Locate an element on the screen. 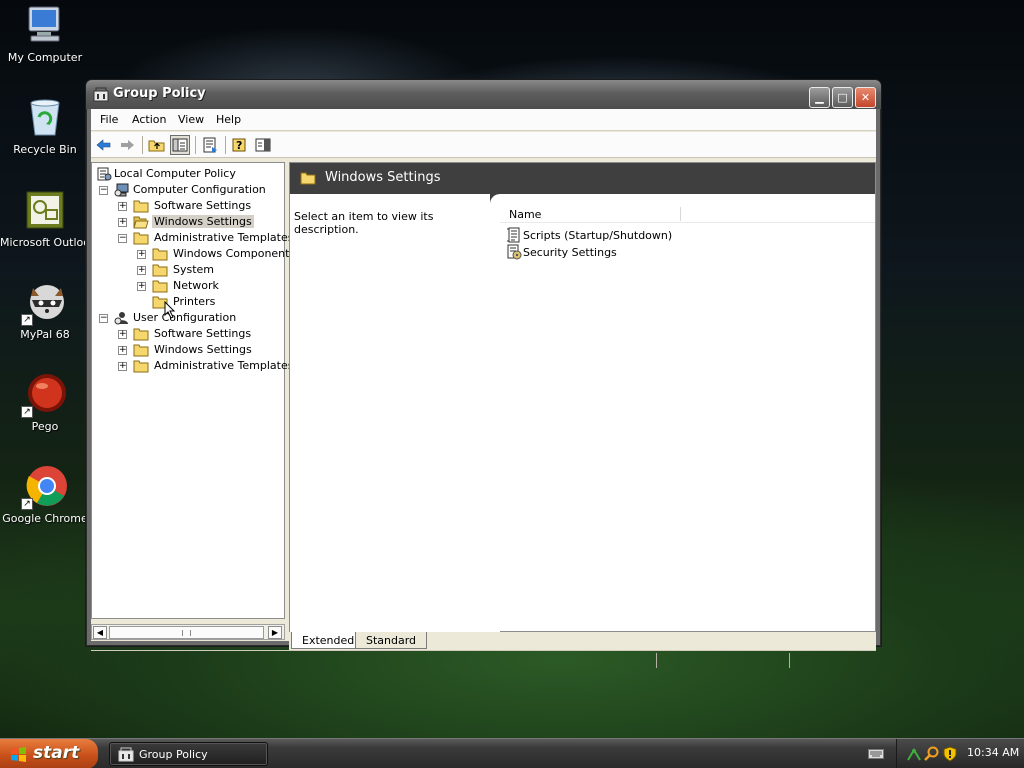  computer-config-icon is located at coordinates (122, 190).